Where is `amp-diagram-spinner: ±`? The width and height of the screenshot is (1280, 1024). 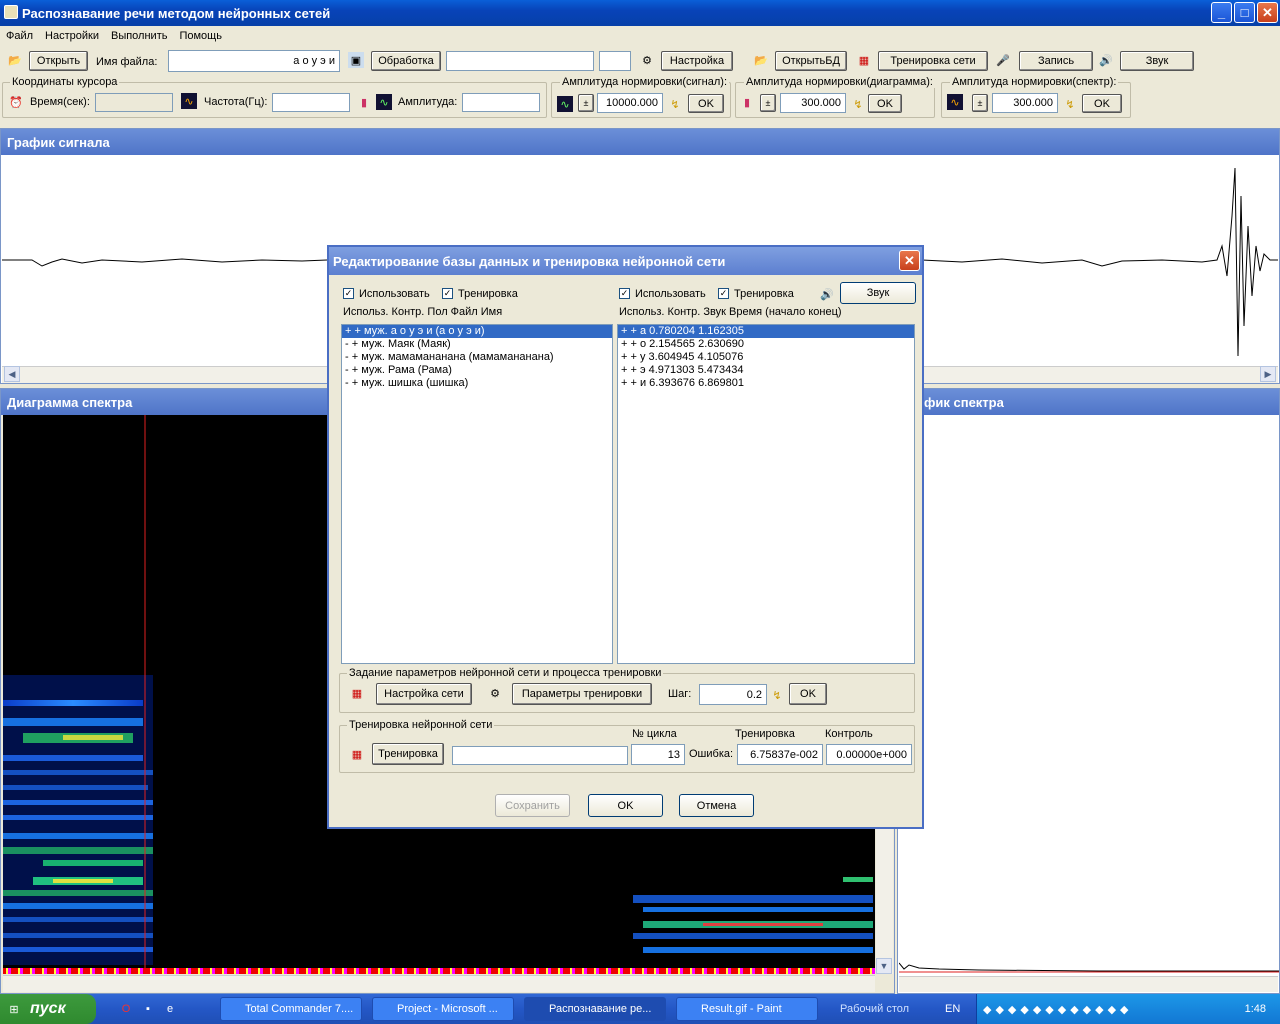 amp-diagram-spinner: ± is located at coordinates (768, 103).